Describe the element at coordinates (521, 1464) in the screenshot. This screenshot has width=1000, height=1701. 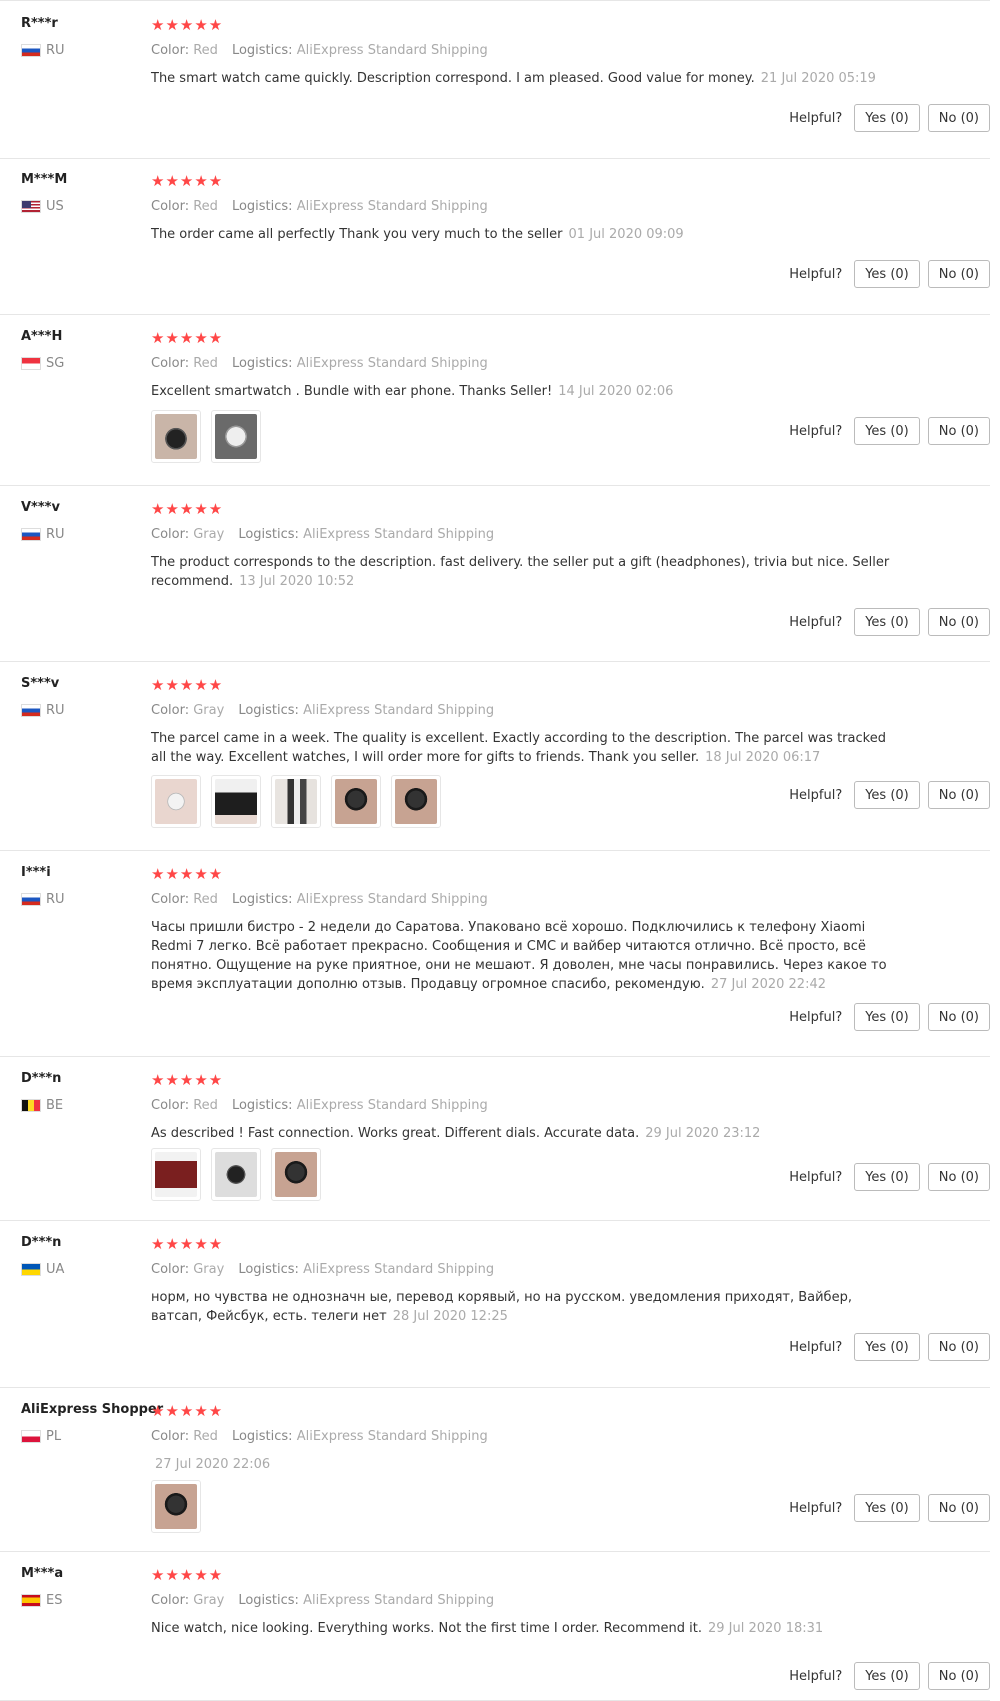
I see `review-text: 27 Jul 2020 22:06` at that location.